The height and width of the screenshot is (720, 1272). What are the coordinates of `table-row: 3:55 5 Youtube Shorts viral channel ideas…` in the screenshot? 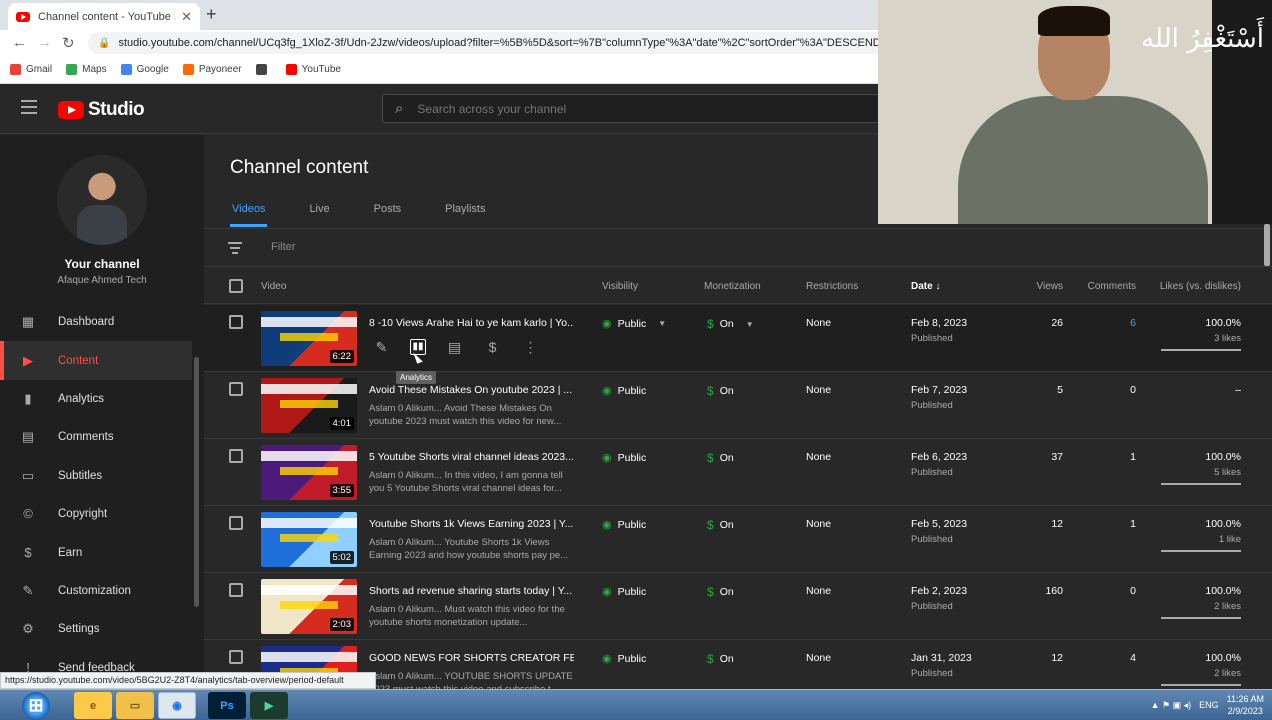 It's located at (738, 472).